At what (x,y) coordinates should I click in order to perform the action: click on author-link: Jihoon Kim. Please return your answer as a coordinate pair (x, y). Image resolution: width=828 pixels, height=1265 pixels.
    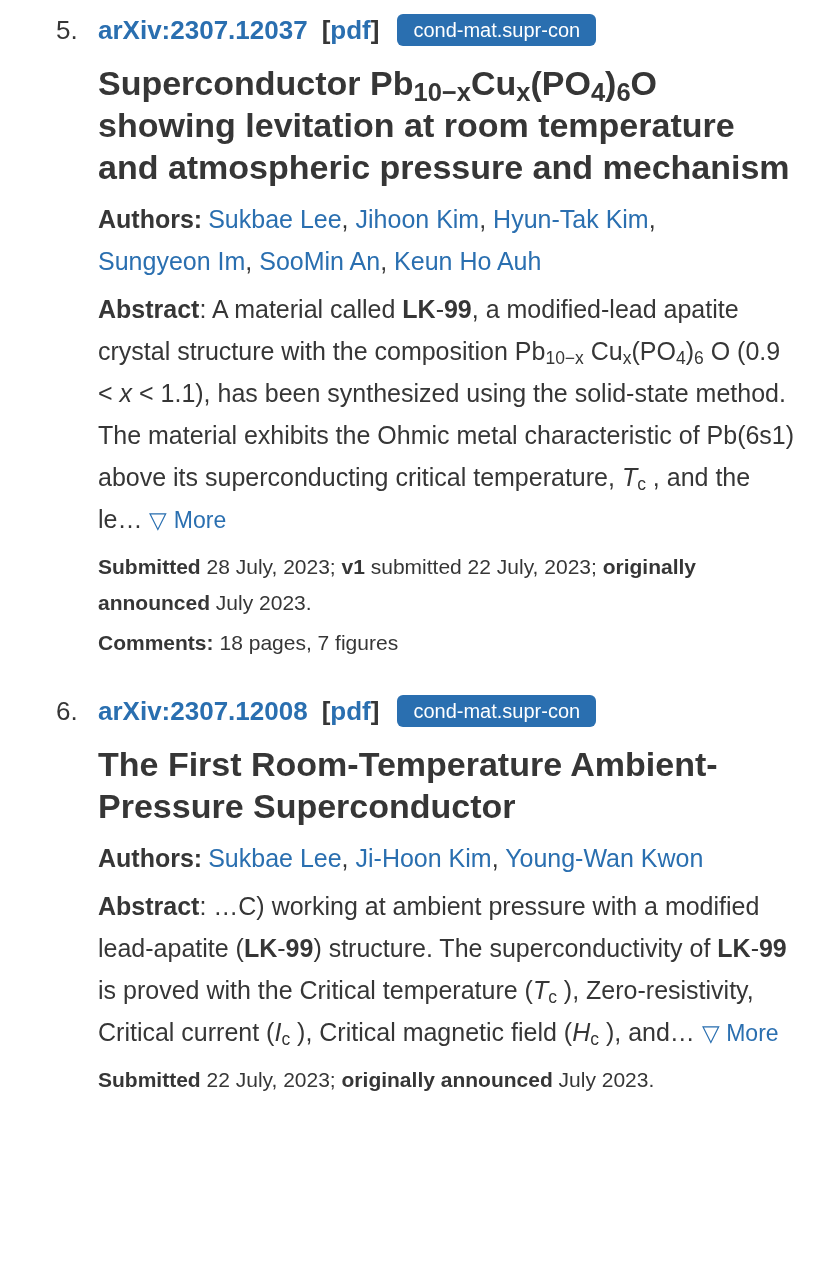
    Looking at the image, I should click on (417, 219).